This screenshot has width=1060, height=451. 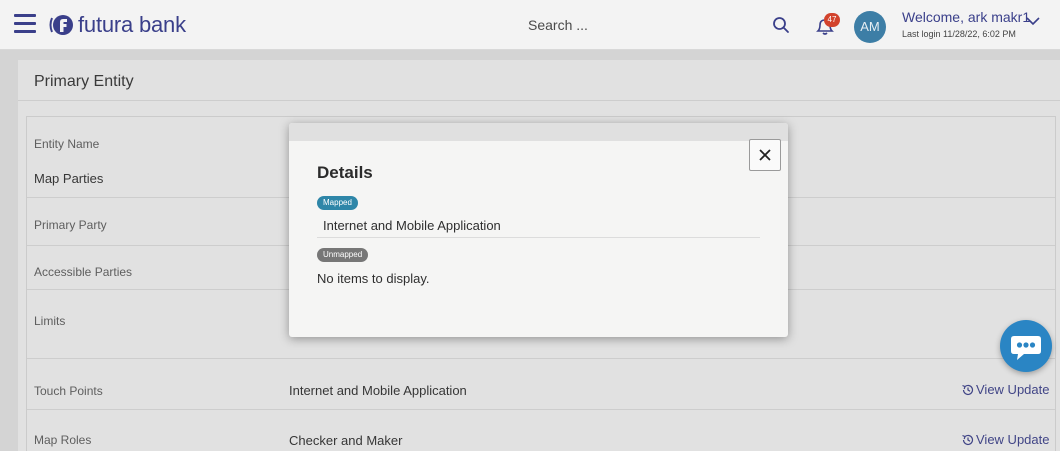 What do you see at coordinates (412, 225) in the screenshot?
I see `mapped-item: Internet and Mobile Application` at bounding box center [412, 225].